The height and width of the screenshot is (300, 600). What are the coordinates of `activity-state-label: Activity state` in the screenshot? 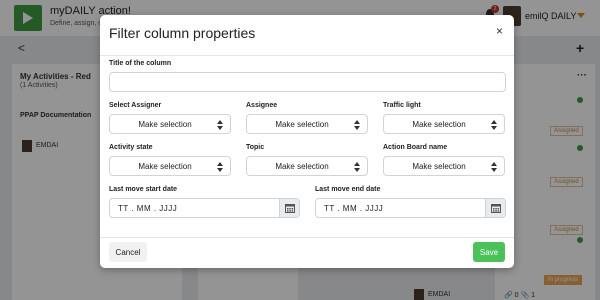 It's located at (131, 147).